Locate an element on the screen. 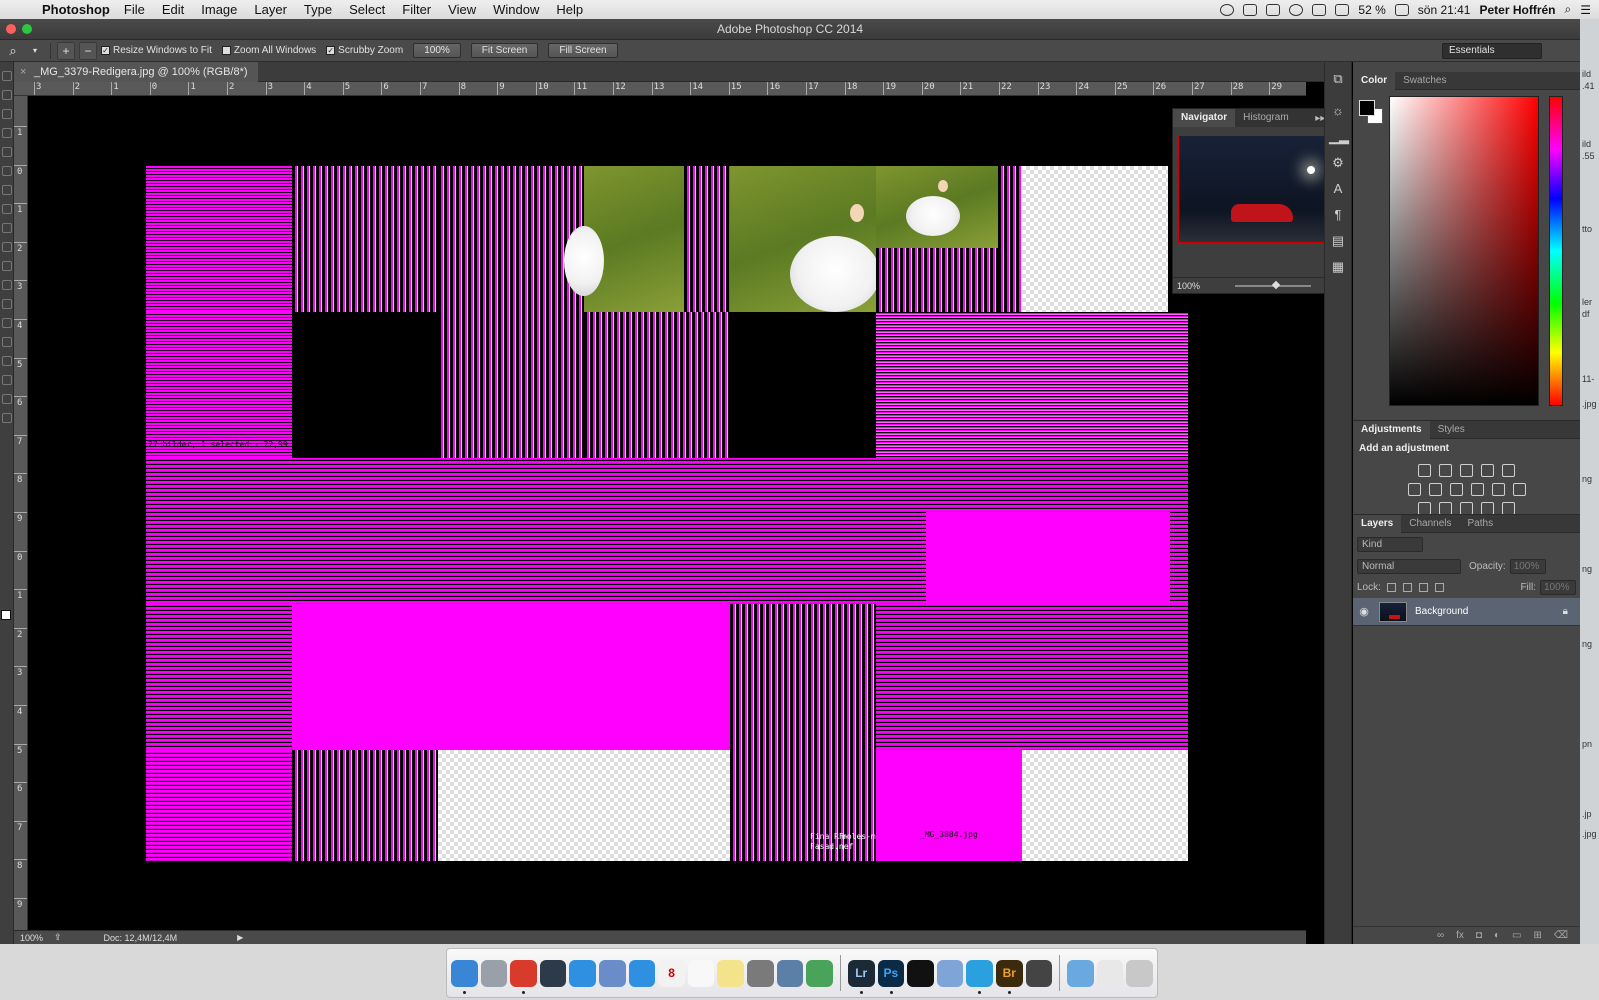 The height and width of the screenshot is (1000, 1599). color-lookup-icon is located at coordinates (1519, 489).